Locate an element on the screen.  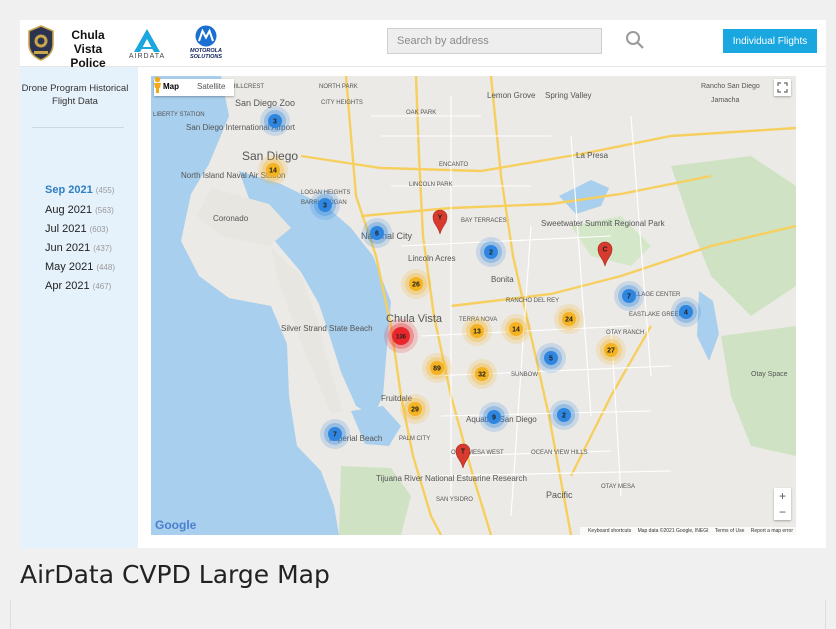
flight-cluster-orange: 32 is located at coordinates (482, 374).